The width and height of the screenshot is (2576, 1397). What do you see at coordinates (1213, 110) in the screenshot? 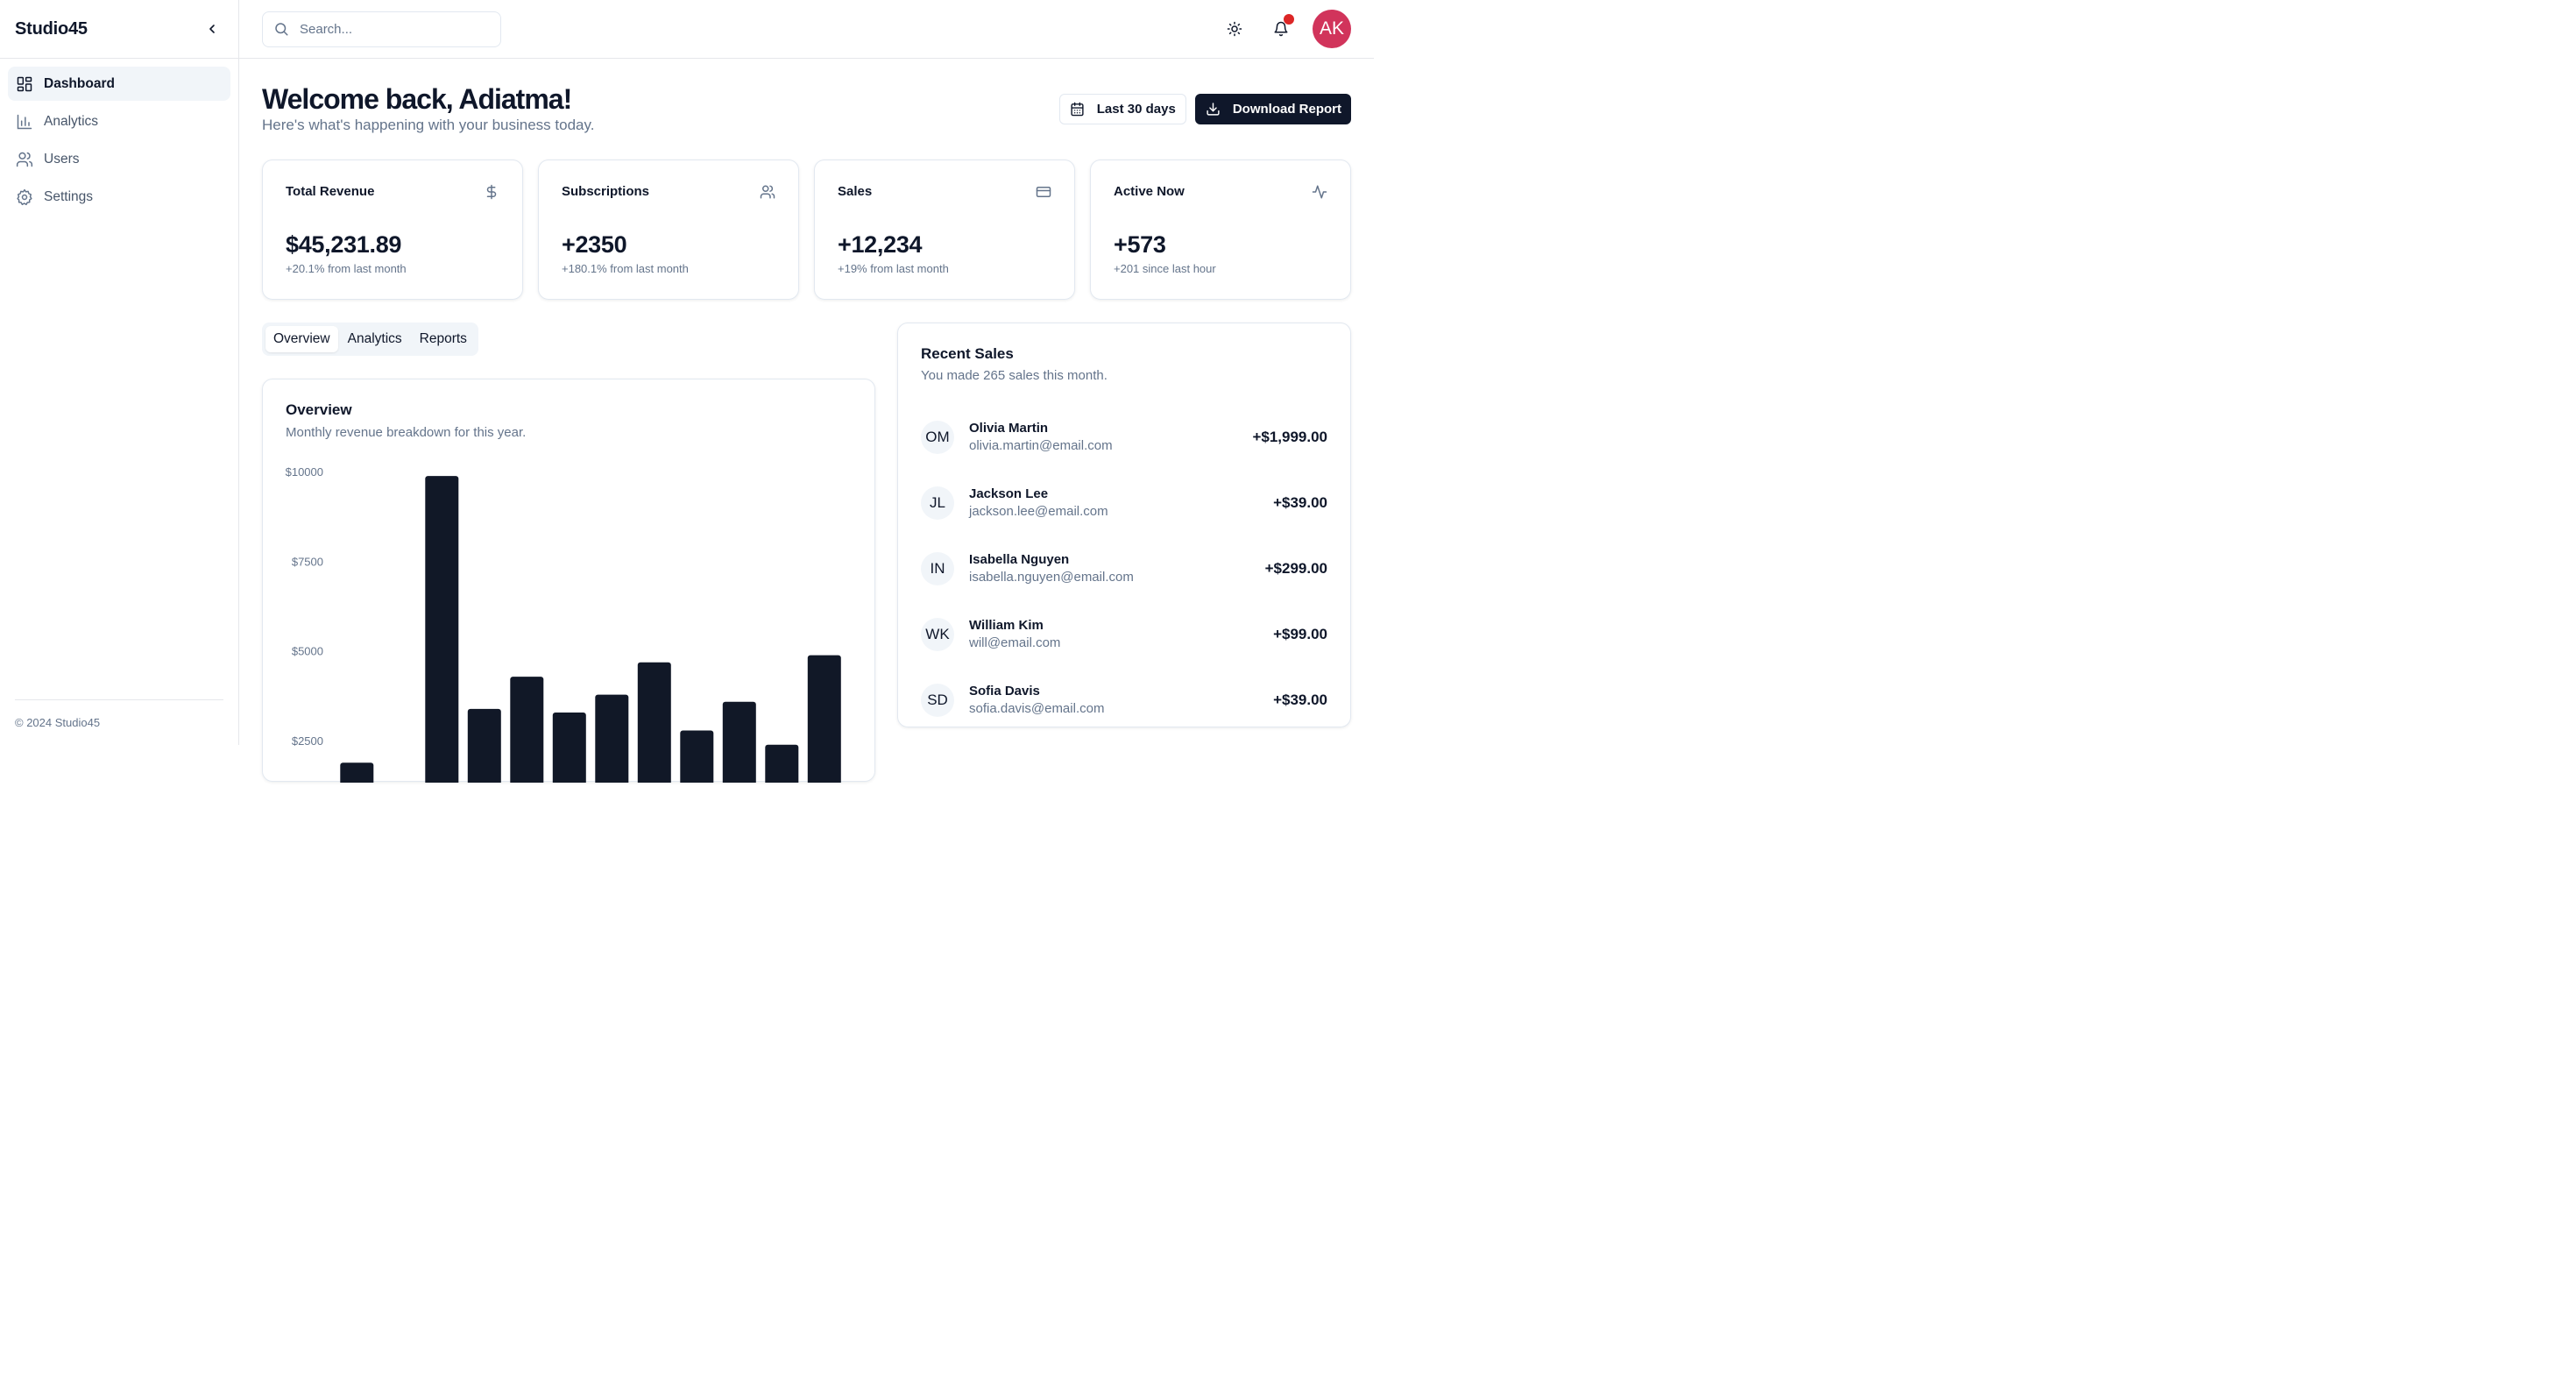
I see `download-icon` at bounding box center [1213, 110].